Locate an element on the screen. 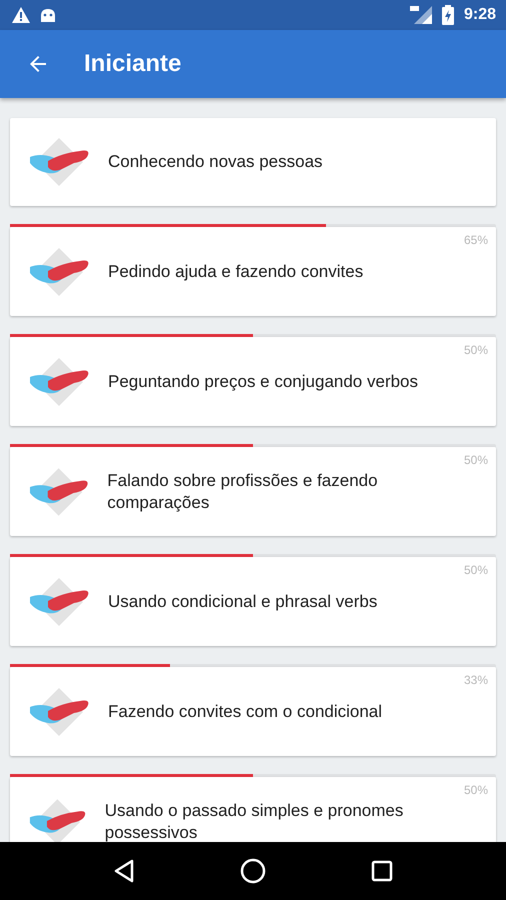 This screenshot has height=900, width=506. lesson-card: Pedindo ajuda e fazendo convites 65% is located at coordinates (253, 271).